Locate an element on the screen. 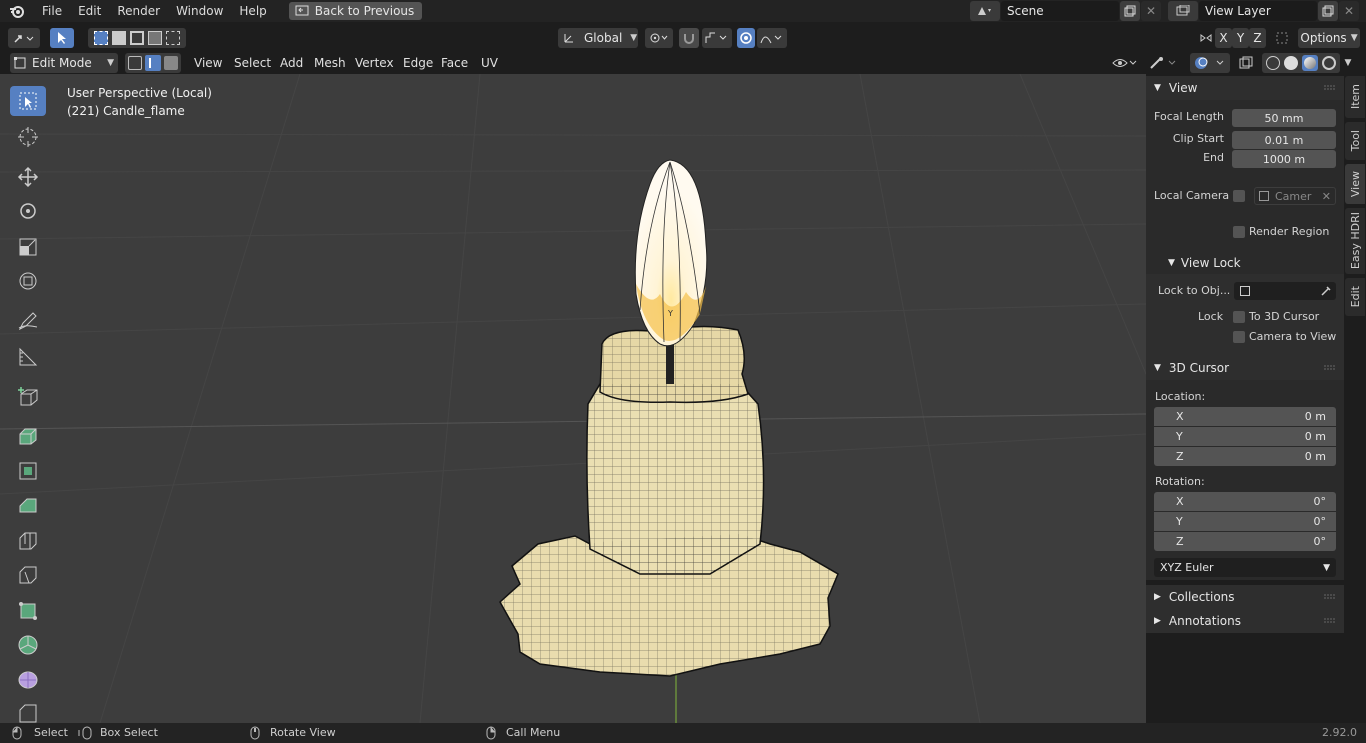 The height and width of the screenshot is (743, 1366). topology-mirror-button is located at coordinates (1282, 38).